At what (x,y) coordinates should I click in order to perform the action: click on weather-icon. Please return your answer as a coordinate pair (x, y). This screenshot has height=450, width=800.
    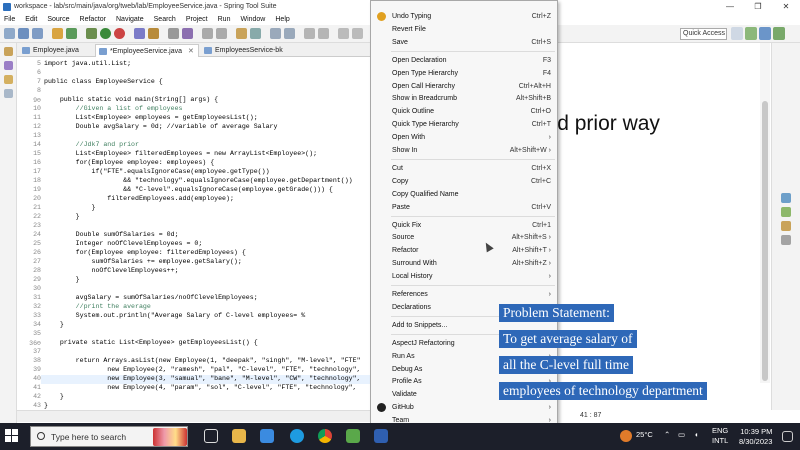
    Looking at the image, I should click on (626, 436).